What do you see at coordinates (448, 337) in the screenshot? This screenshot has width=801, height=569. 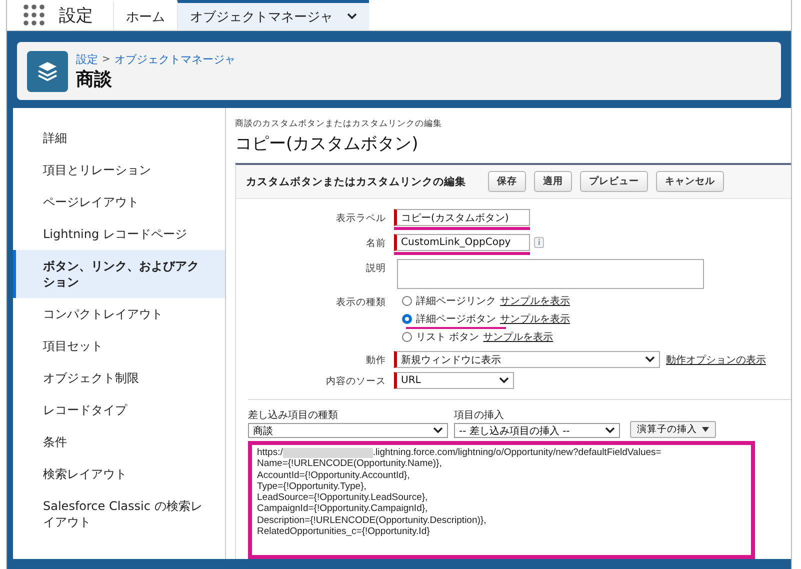 I see `radio-label: リスト ボタン` at bounding box center [448, 337].